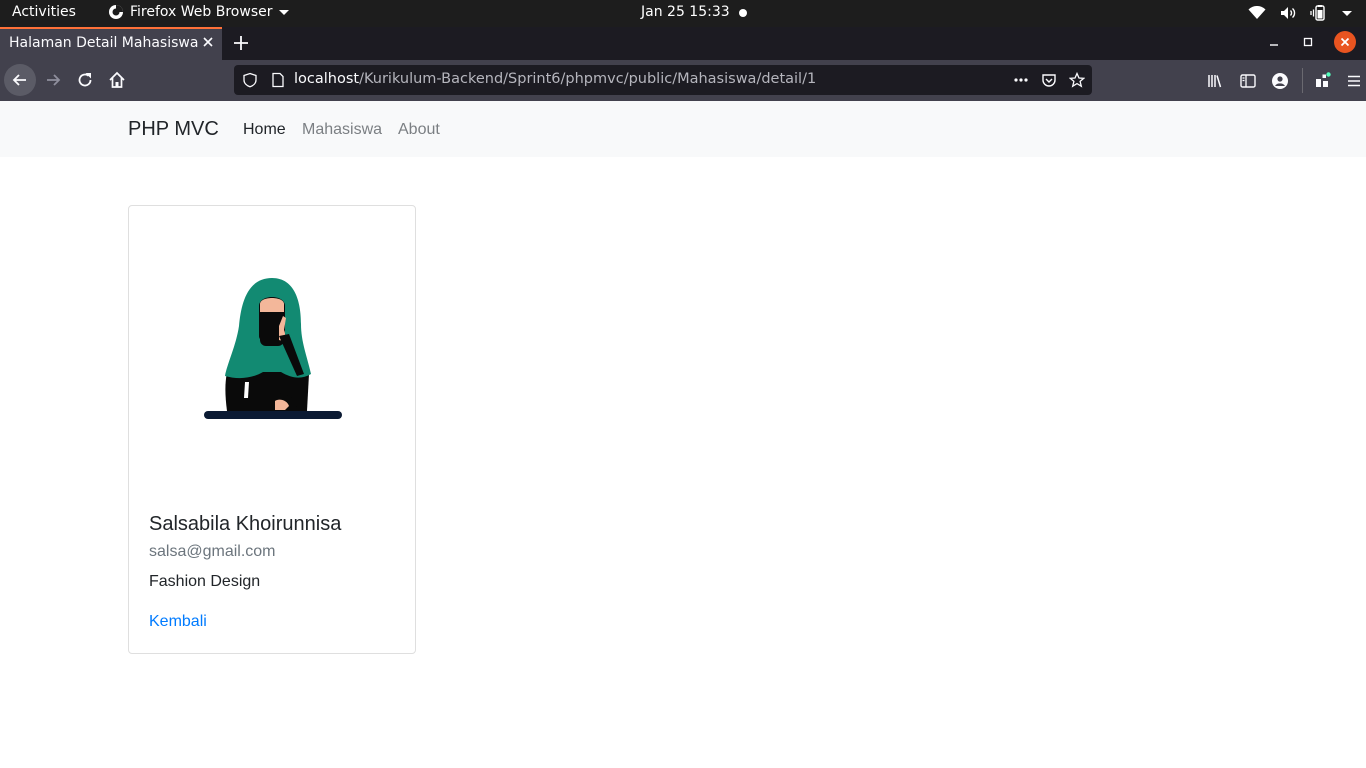  I want to click on hamburger-menu-icon, so click(1354, 81).